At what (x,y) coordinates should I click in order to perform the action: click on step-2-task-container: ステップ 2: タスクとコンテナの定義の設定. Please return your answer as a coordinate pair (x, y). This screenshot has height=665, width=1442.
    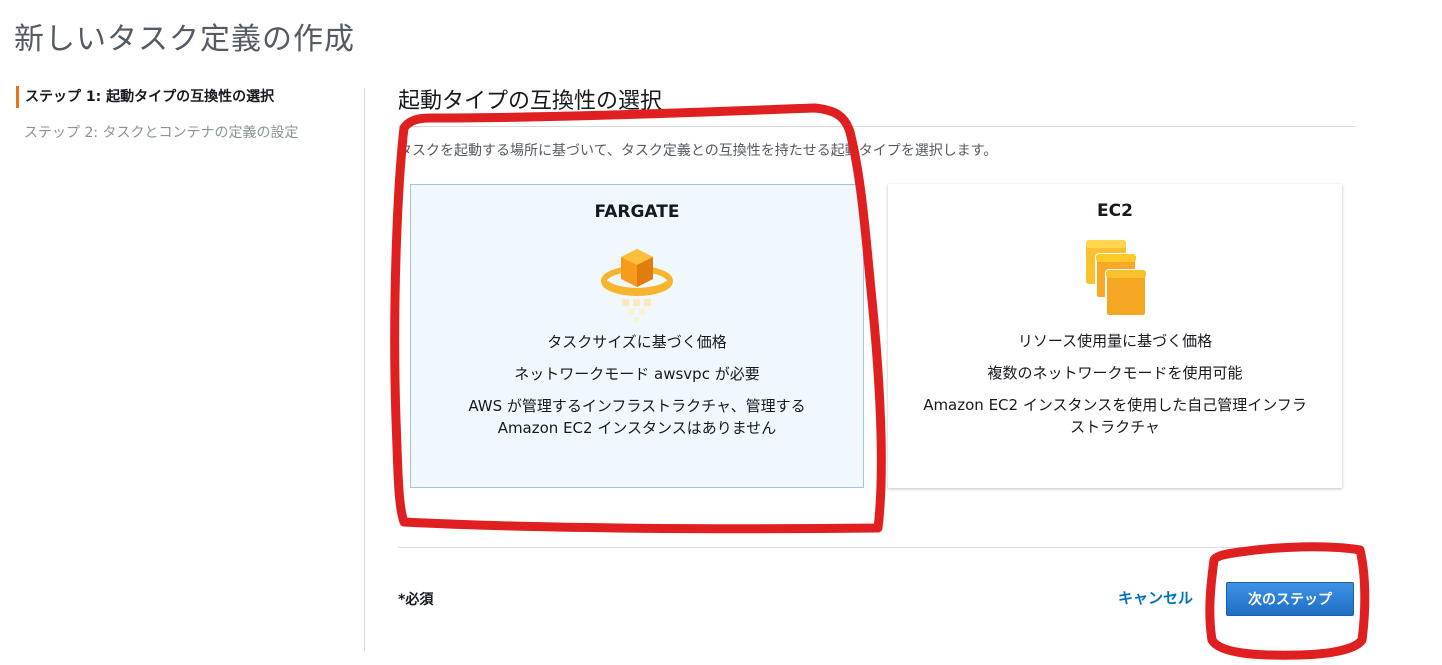
    Looking at the image, I should click on (161, 133).